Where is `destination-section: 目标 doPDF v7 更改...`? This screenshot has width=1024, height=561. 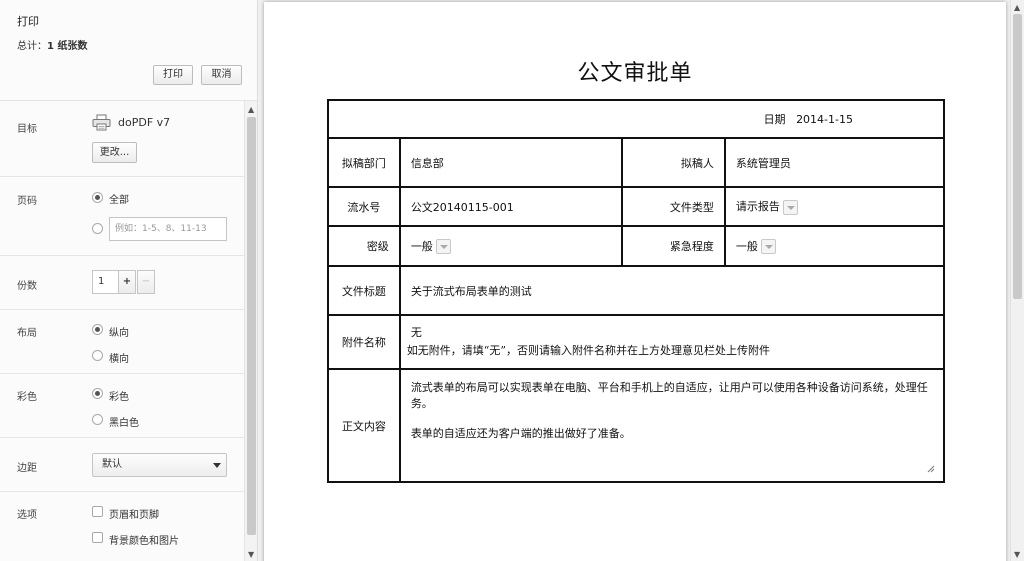 destination-section: 目标 doPDF v7 更改... is located at coordinates (122, 139).